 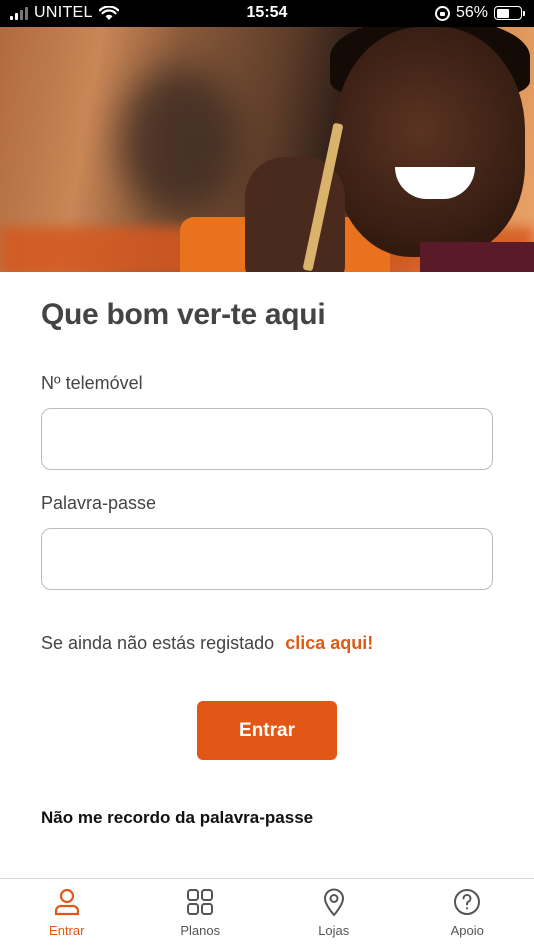 I want to click on nav-item-lojas: Lojas, so click(x=334, y=914).